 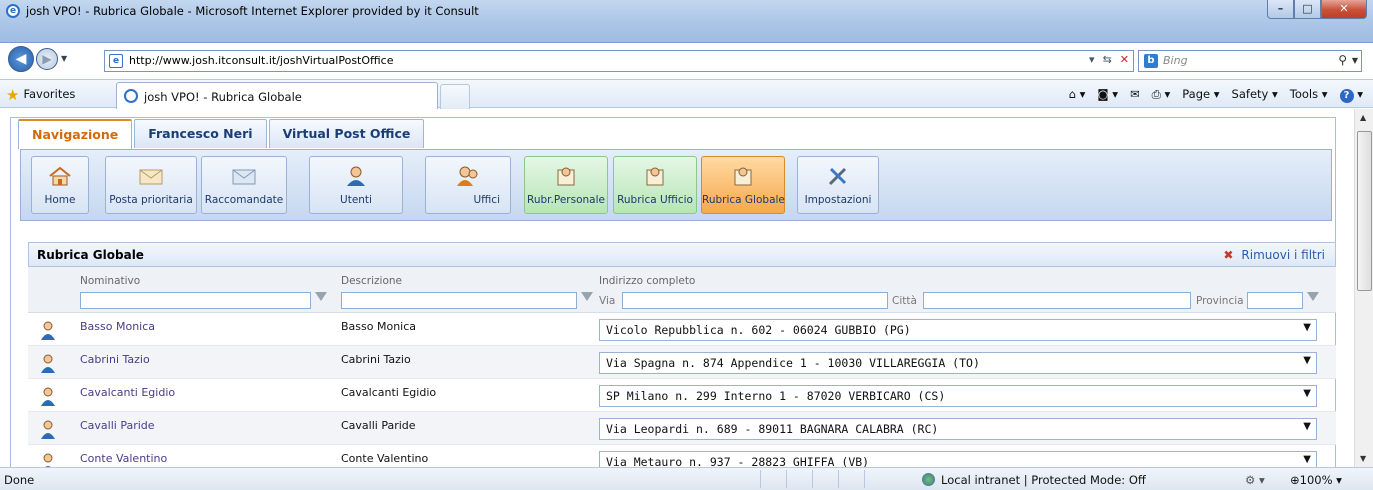 I want to click on help-menu: ? ▾, so click(x=1351, y=95).